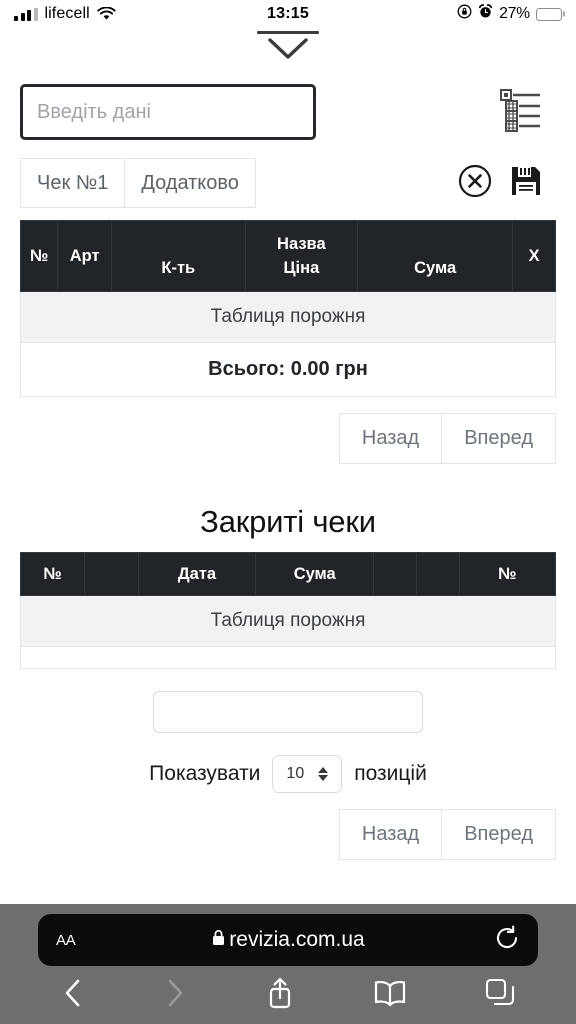 This screenshot has width=576, height=1024. What do you see at coordinates (178, 267) in the screenshot?
I see `col-quantity-label: К-ть` at bounding box center [178, 267].